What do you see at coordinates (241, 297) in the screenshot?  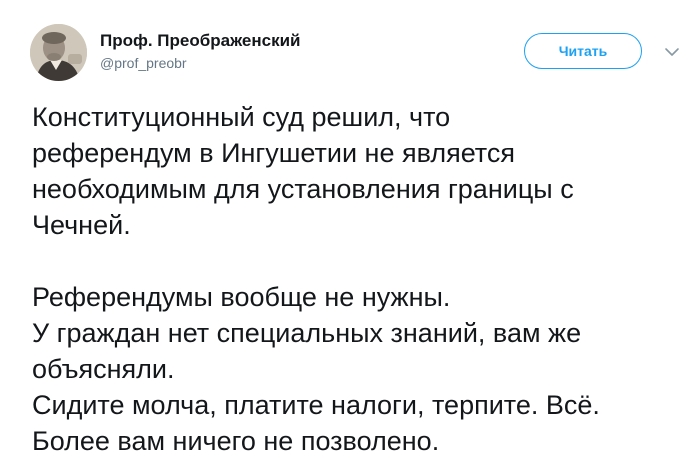 I see `tweet-text-line: Референдумы вообще не нужны.` at bounding box center [241, 297].